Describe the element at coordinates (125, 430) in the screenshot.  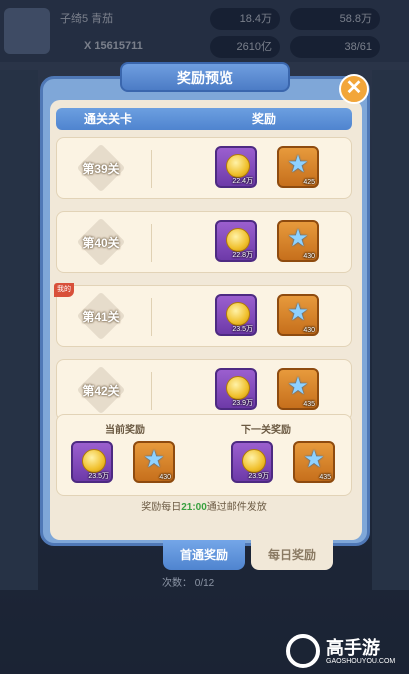
I see `current-reward-label: 当前奖励` at that location.